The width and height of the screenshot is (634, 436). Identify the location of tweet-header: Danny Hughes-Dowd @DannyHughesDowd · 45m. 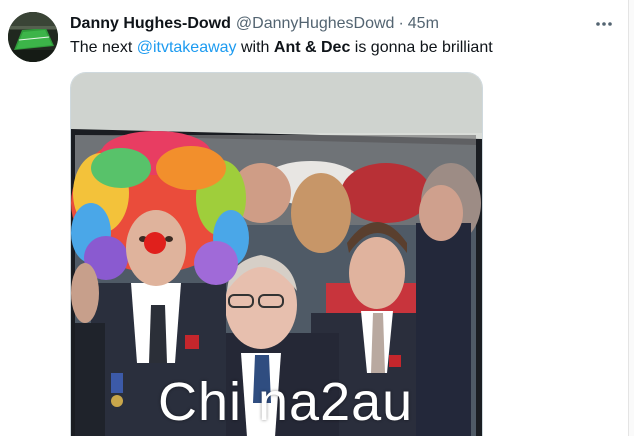
(254, 24).